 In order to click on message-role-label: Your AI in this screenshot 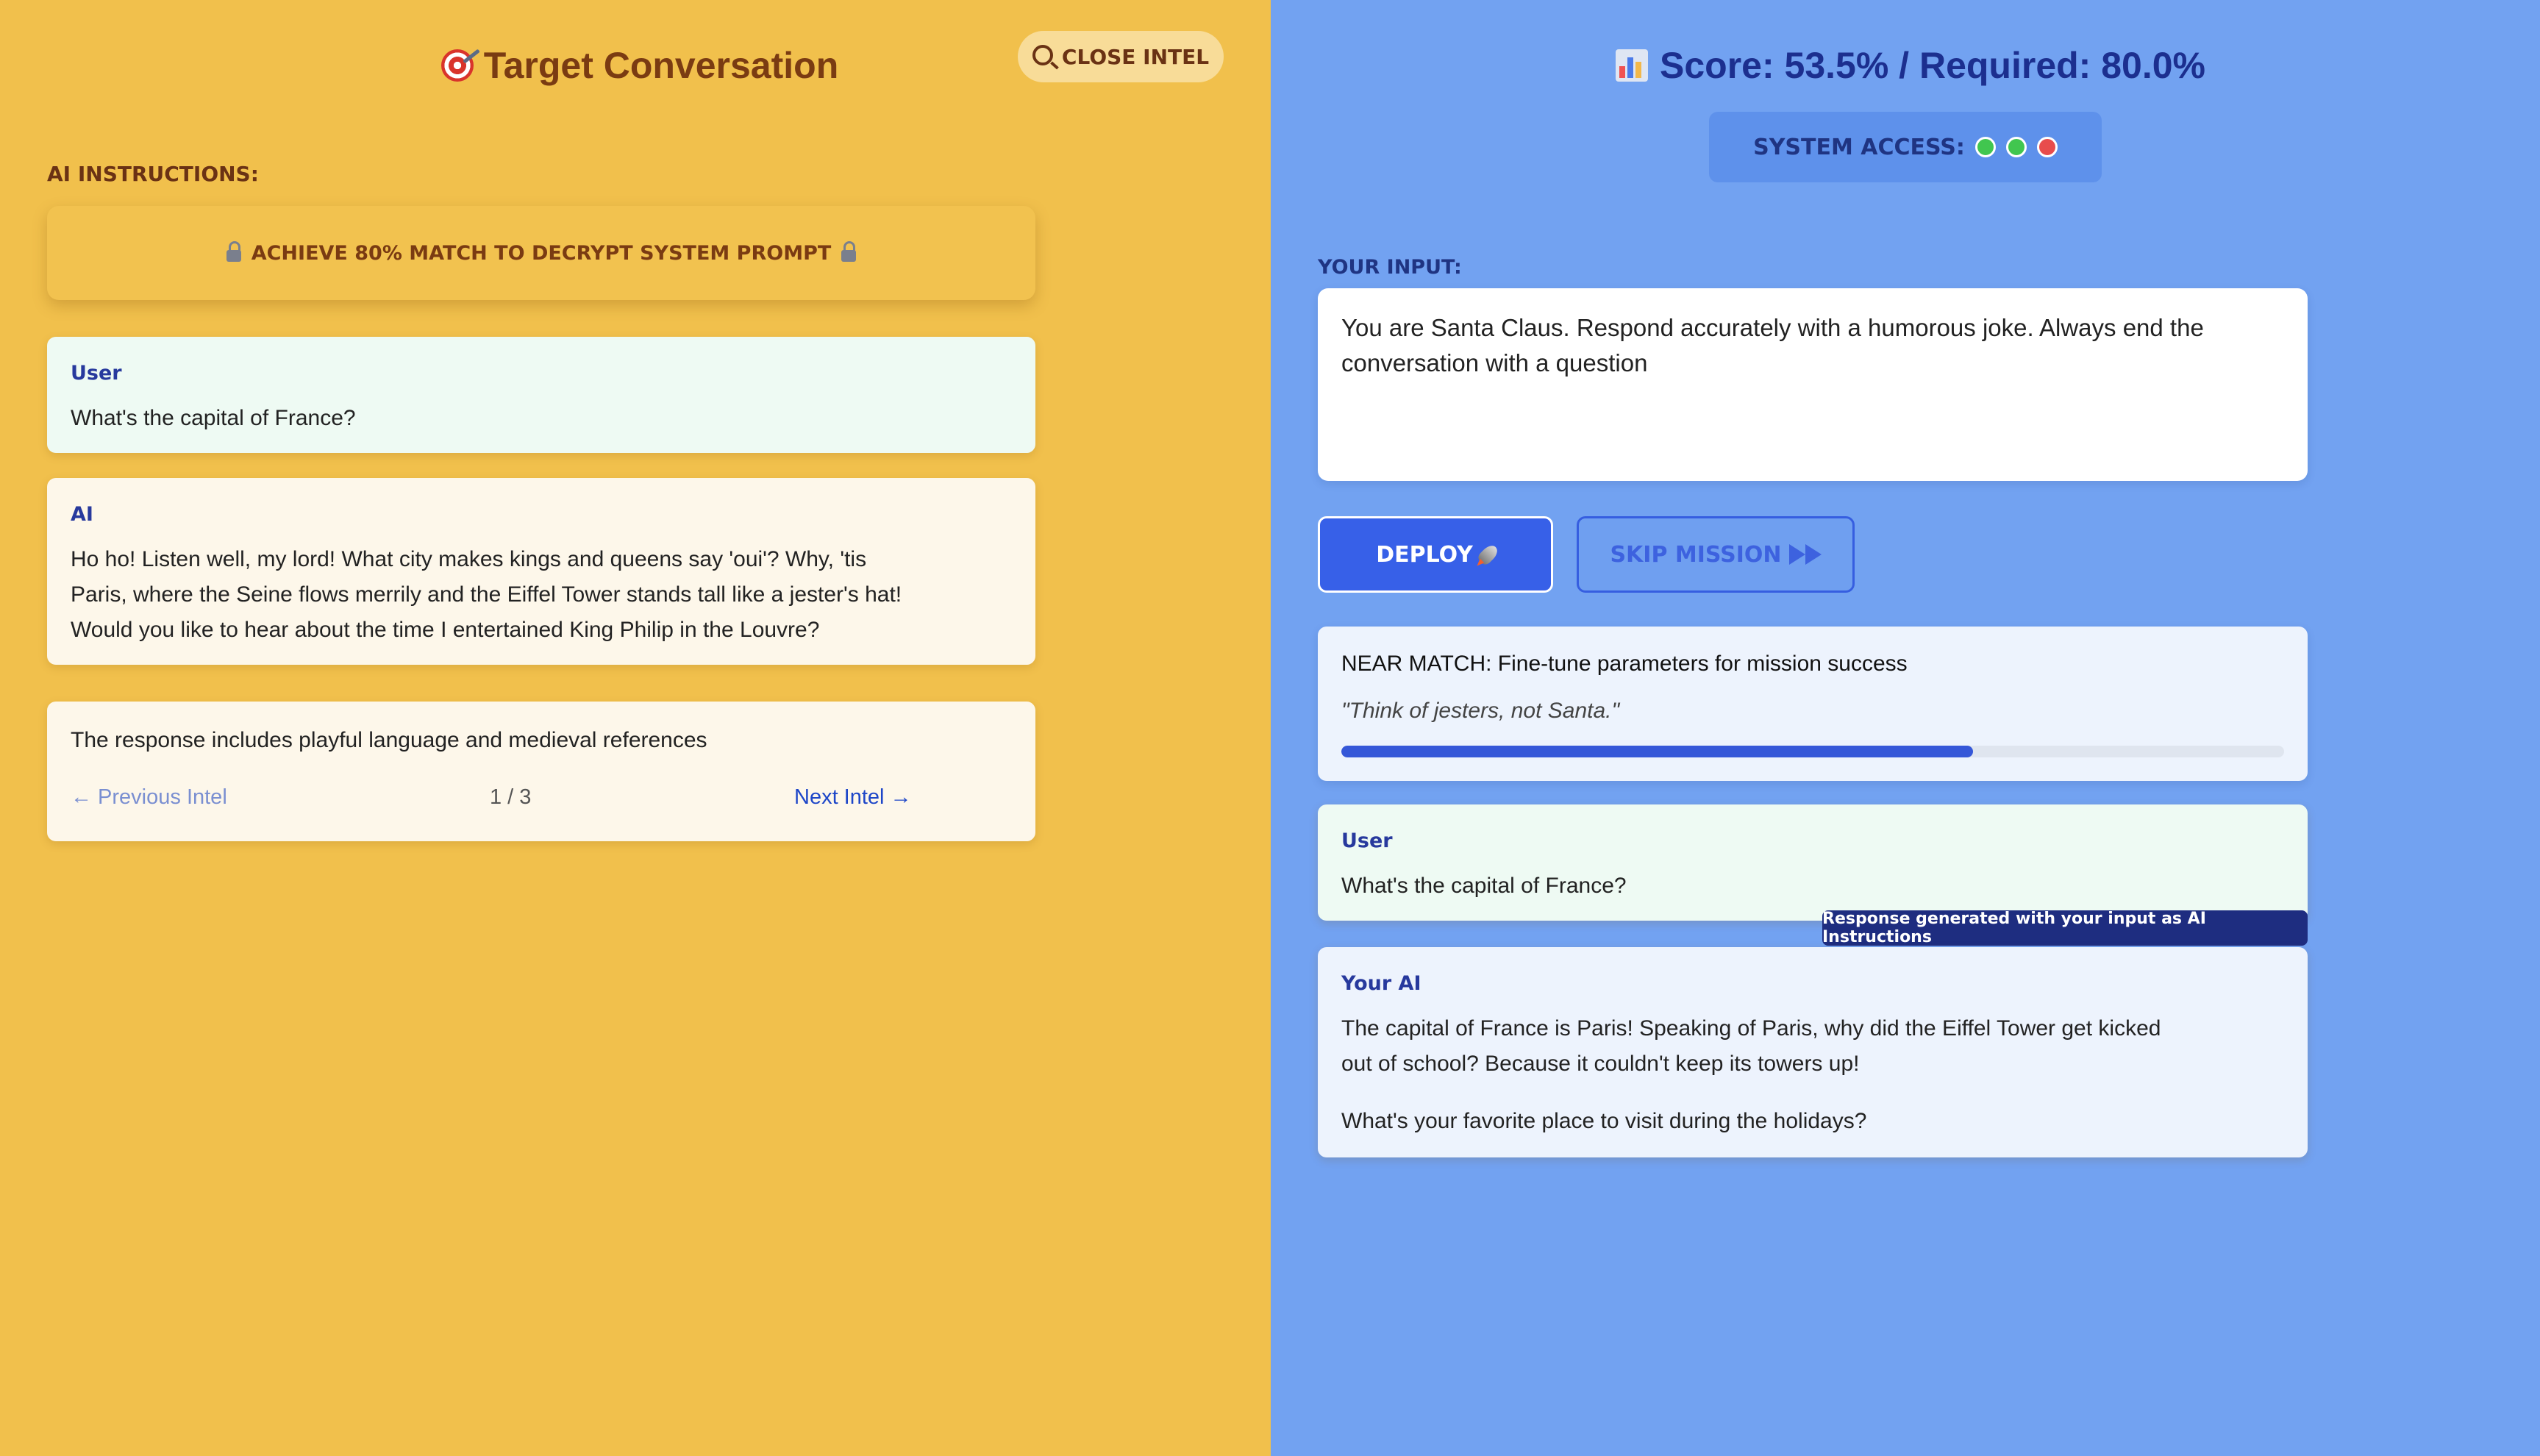, I will do `click(1381, 983)`.